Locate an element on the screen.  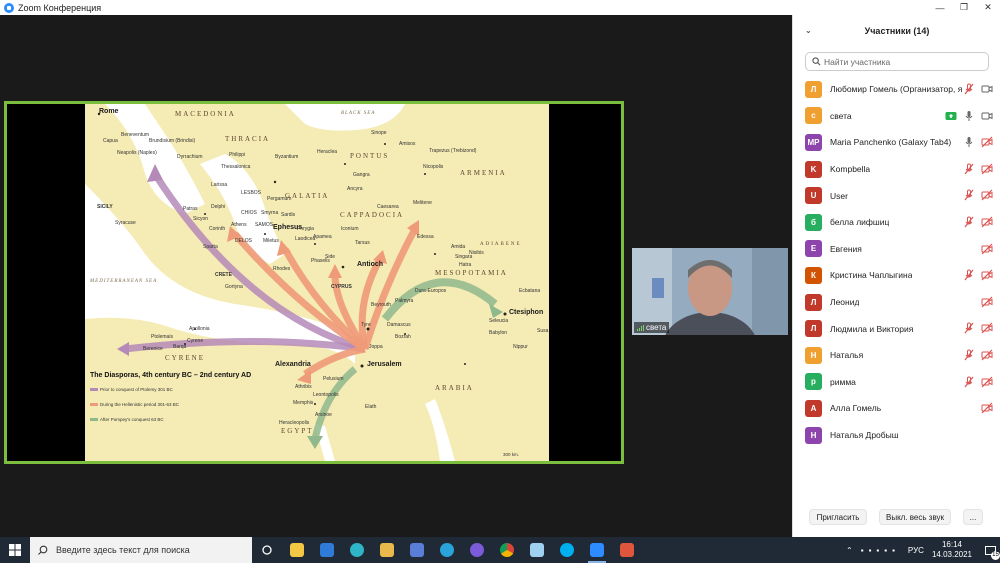
participant-row: с света is located at coordinates (896, 116).